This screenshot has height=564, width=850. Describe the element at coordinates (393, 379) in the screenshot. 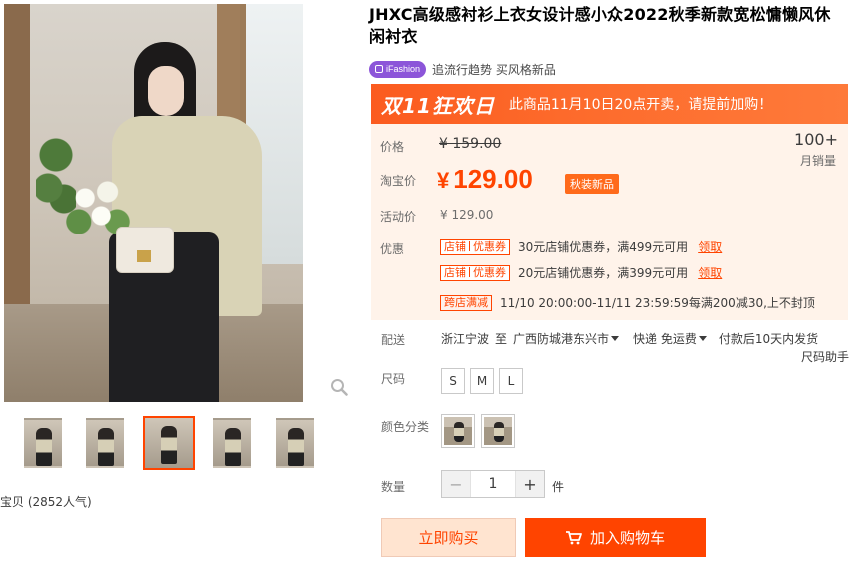

I see `size-label: 尺码` at that location.